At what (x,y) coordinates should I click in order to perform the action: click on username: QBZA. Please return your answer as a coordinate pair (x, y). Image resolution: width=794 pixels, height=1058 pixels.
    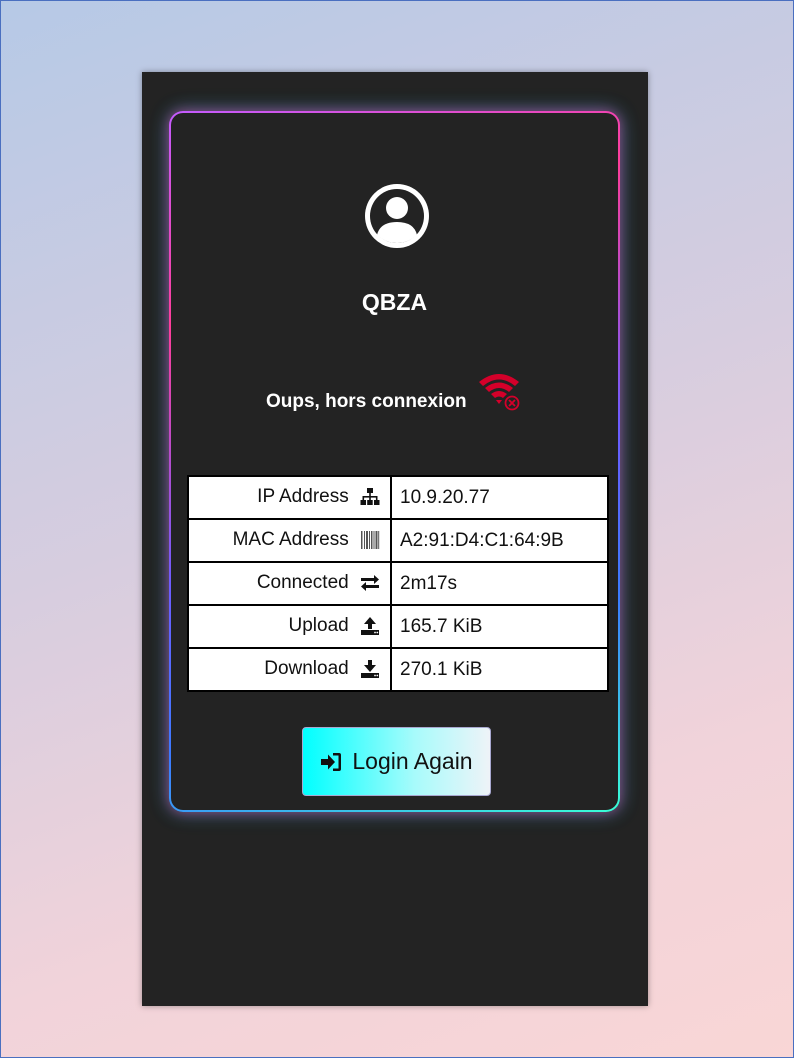
    Looking at the image, I should click on (394, 302).